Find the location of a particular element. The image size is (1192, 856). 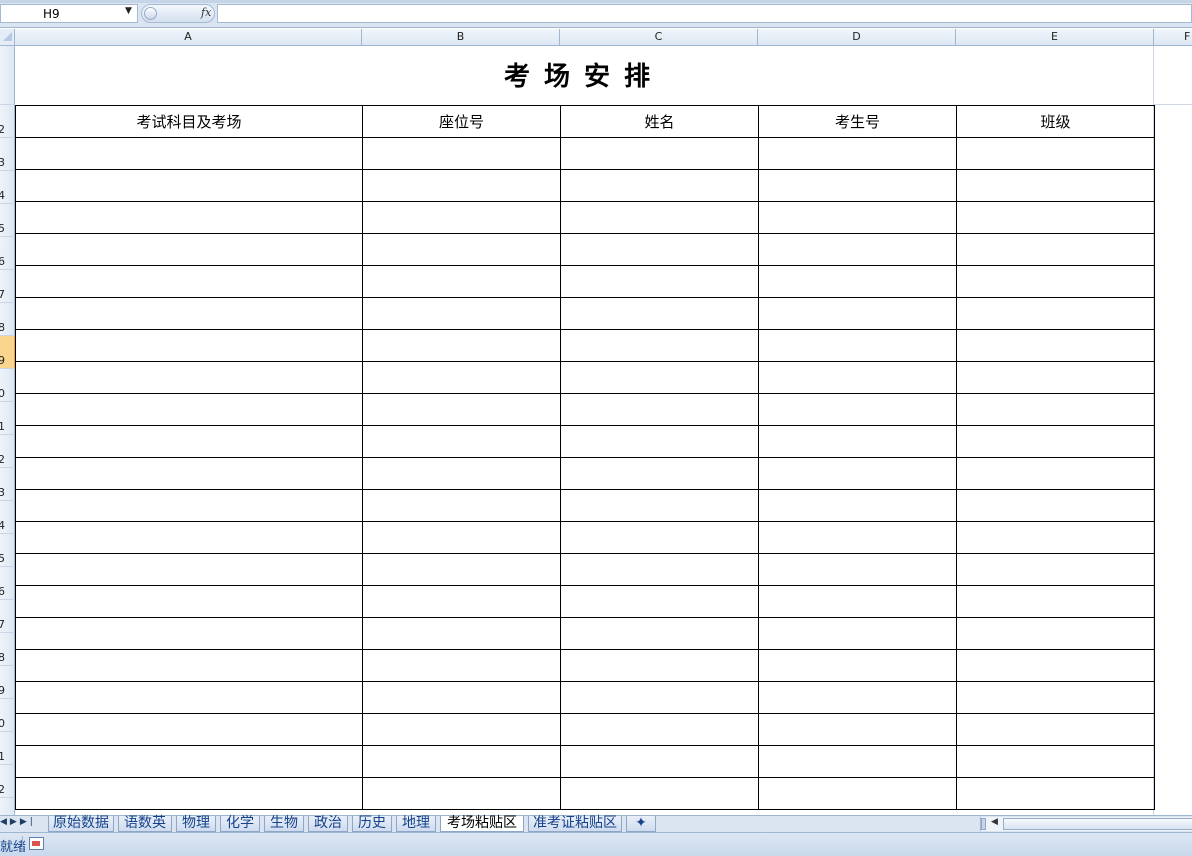

row-header: 14 is located at coordinates (7, 517).